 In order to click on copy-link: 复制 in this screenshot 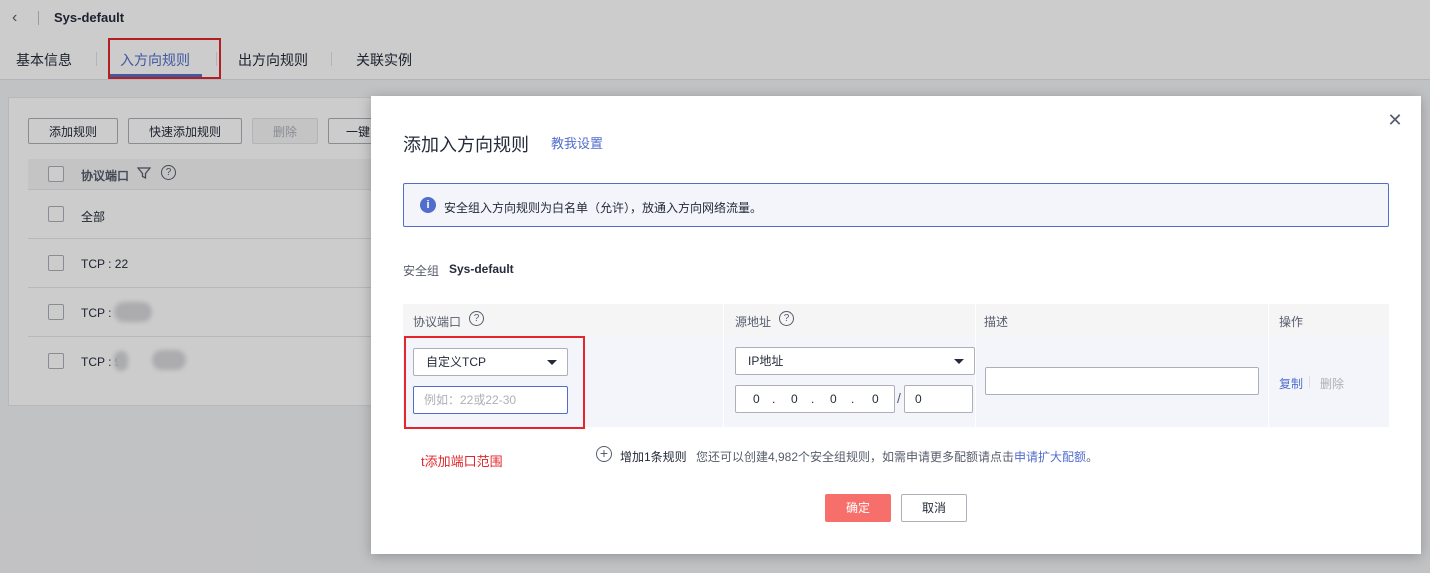, I will do `click(1291, 383)`.